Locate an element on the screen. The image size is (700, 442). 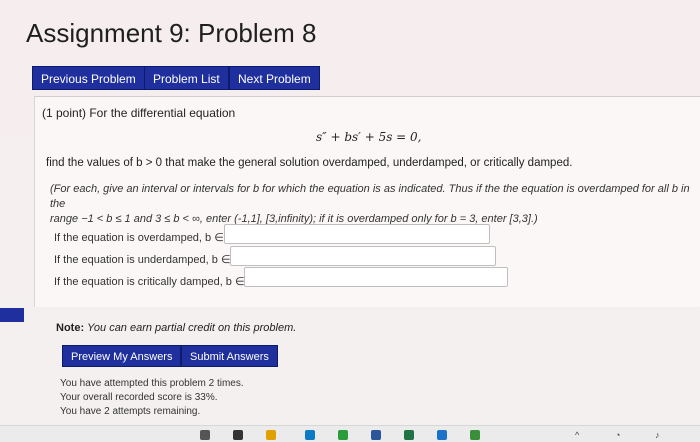
page-title: Assignment 9: Problem 8 is located at coordinates (171, 33).